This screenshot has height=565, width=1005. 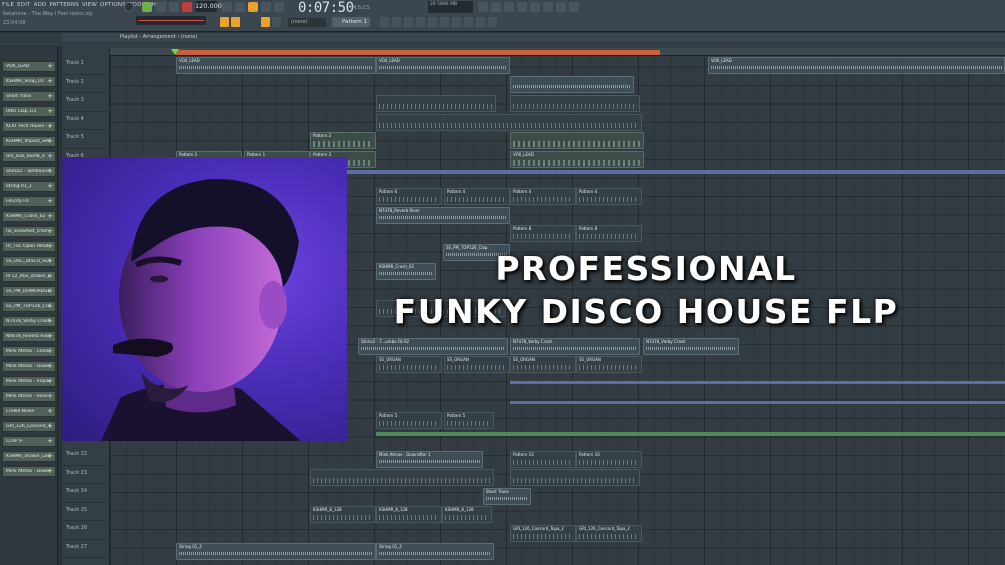 I want to click on playhead-marker-icon, so click(x=175, y=52).